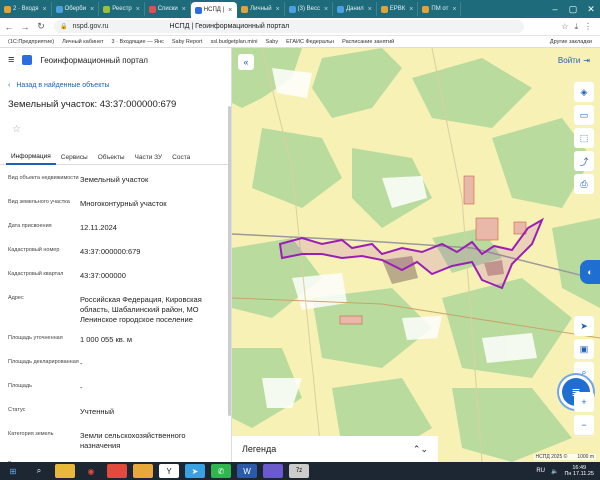 This screenshot has height=480, width=600. I want to click on measure-icon: ▭, so click(584, 115).